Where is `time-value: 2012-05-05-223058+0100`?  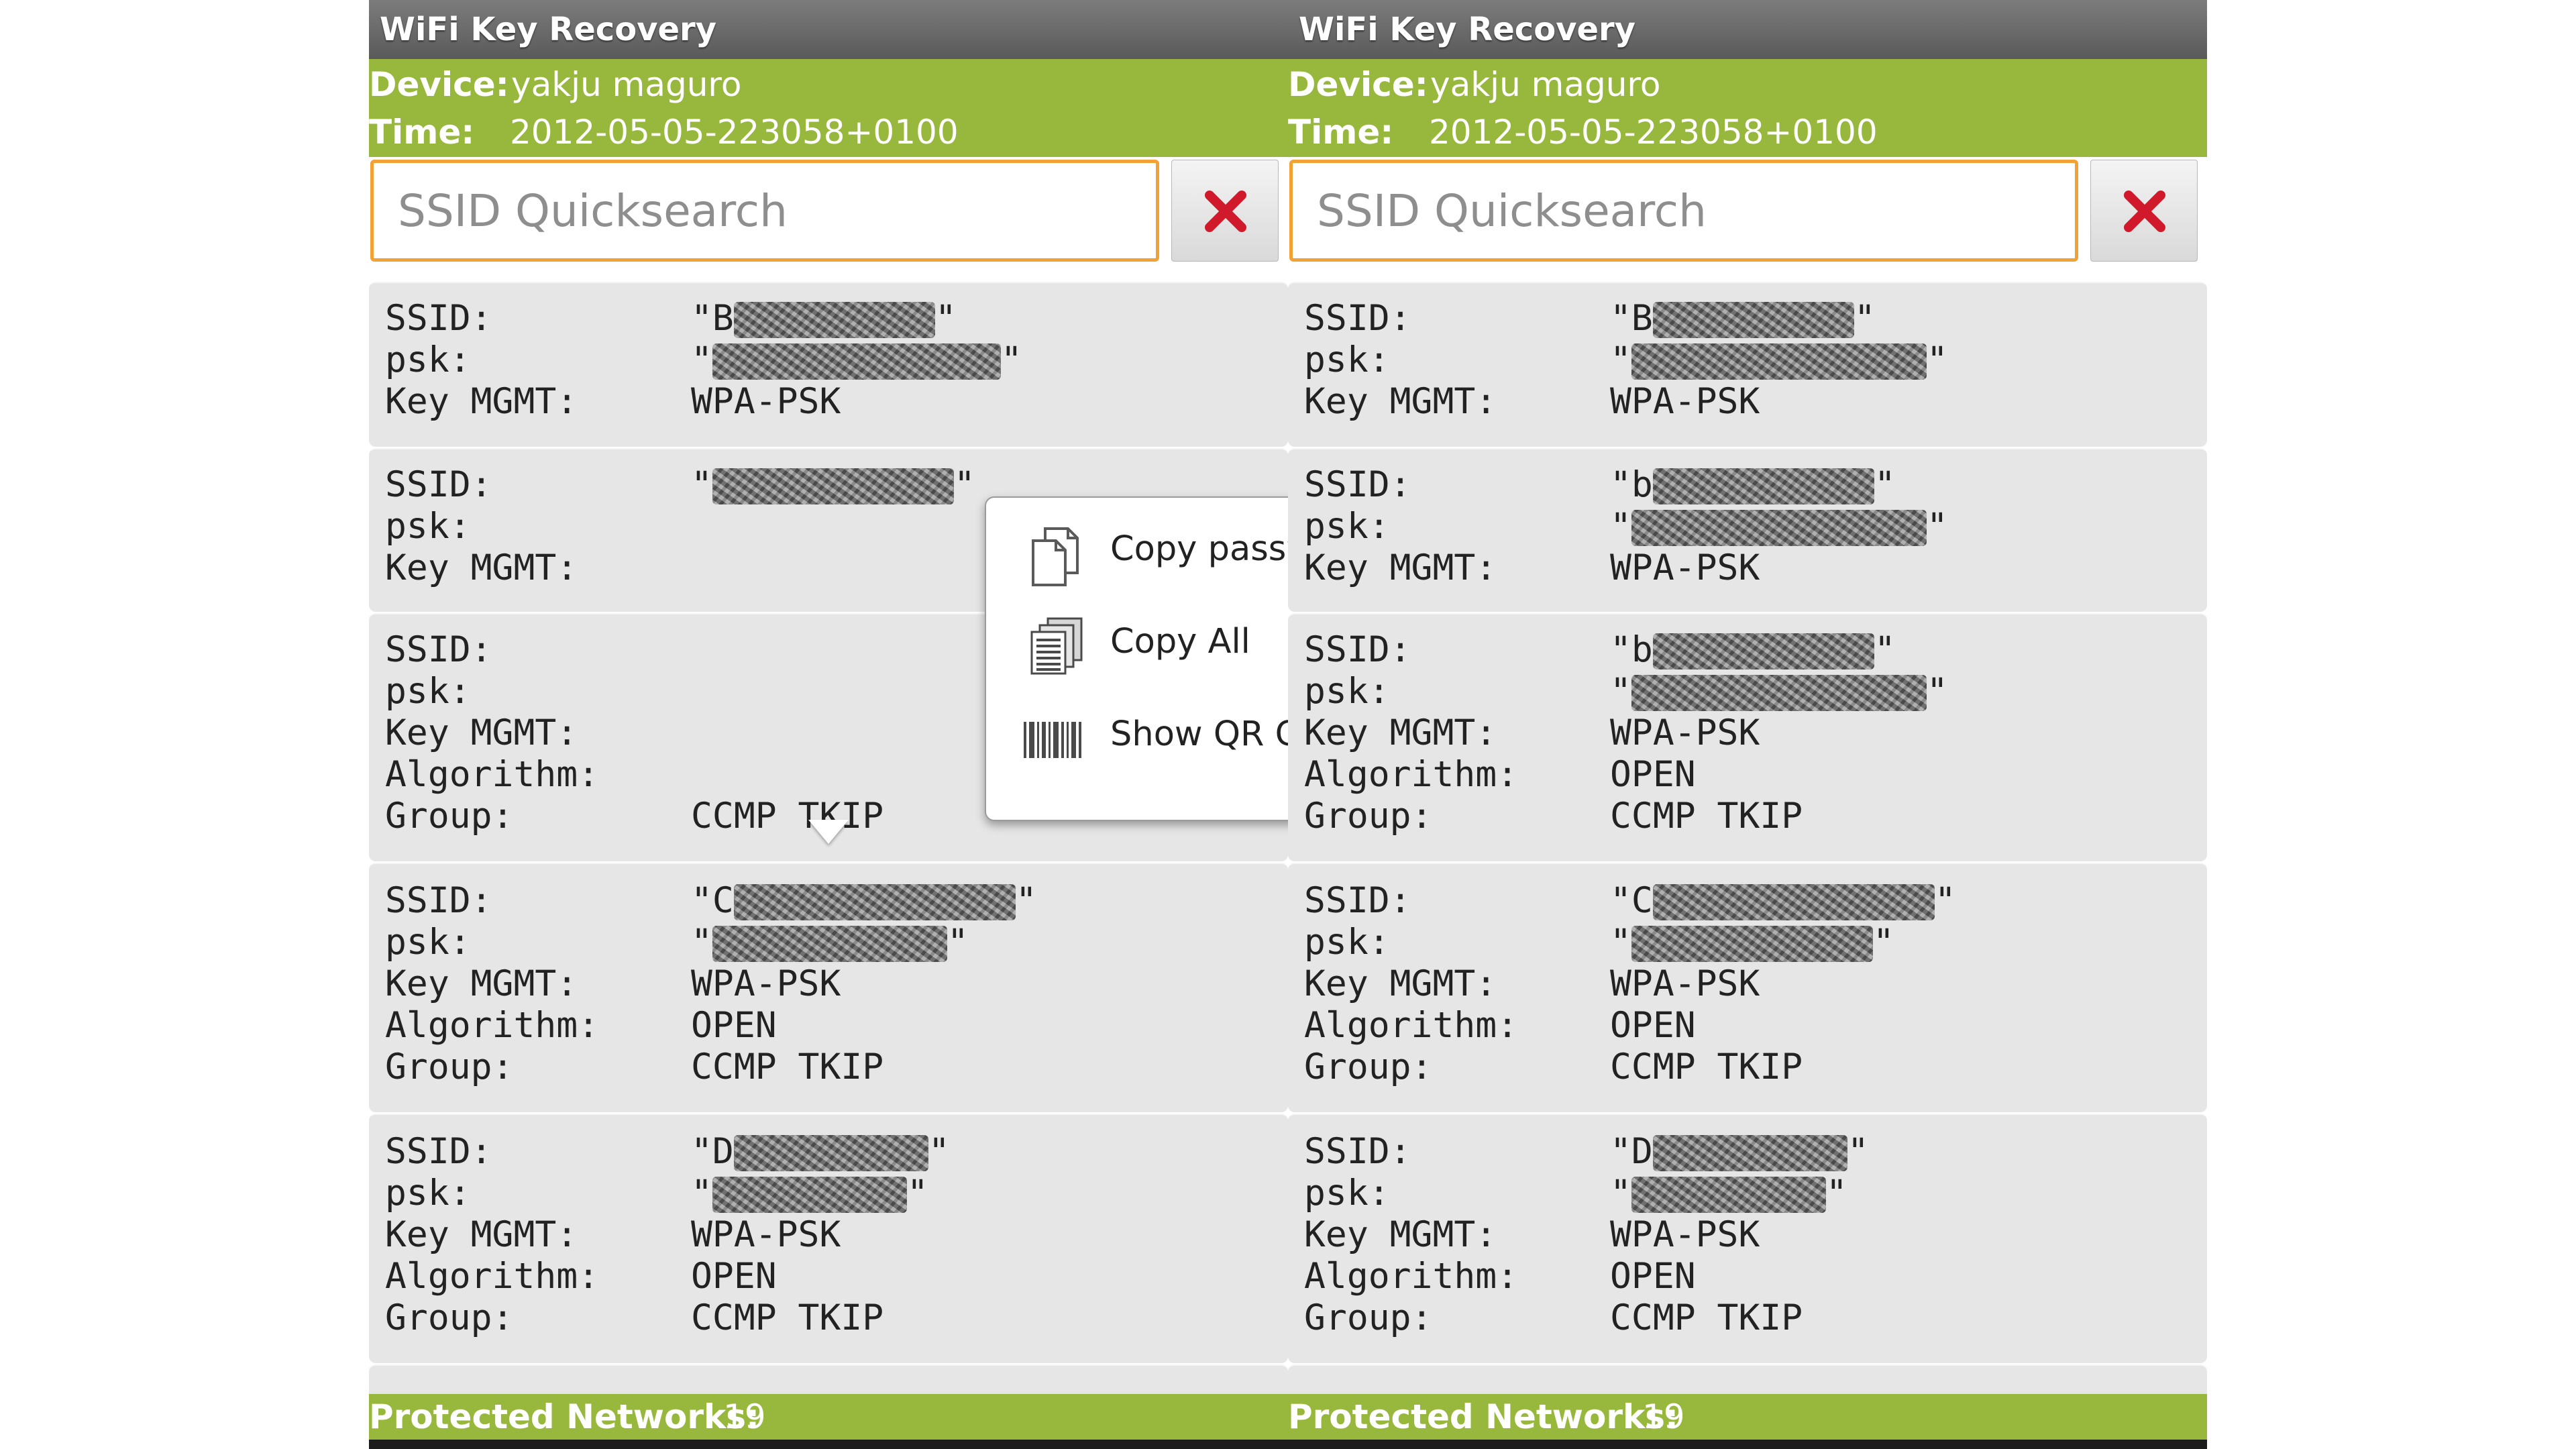
time-value: 2012-05-05-223058+0100 is located at coordinates (734, 132).